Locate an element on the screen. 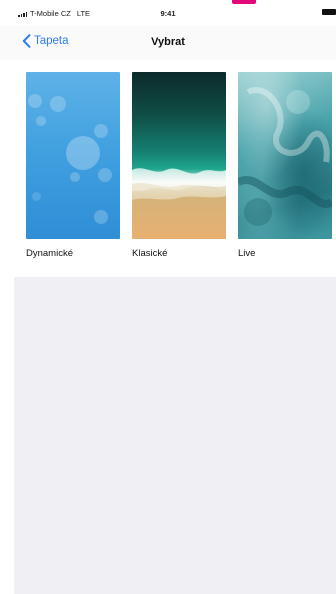 The image size is (336, 594). wallpaper-card-dynamic: Dynamické is located at coordinates (73, 165).